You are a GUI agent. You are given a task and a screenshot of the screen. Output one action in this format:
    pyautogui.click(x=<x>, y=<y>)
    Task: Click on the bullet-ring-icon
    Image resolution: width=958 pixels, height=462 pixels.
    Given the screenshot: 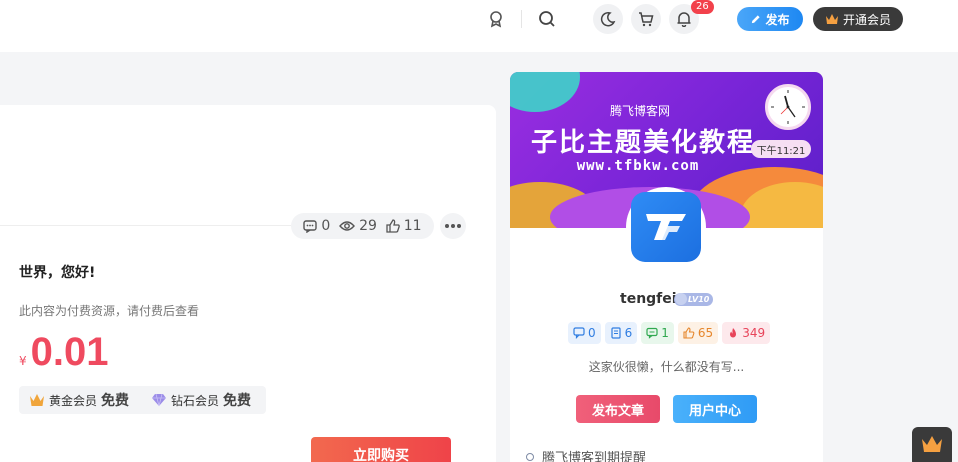 What is the action you would take?
    pyautogui.click(x=530, y=456)
    